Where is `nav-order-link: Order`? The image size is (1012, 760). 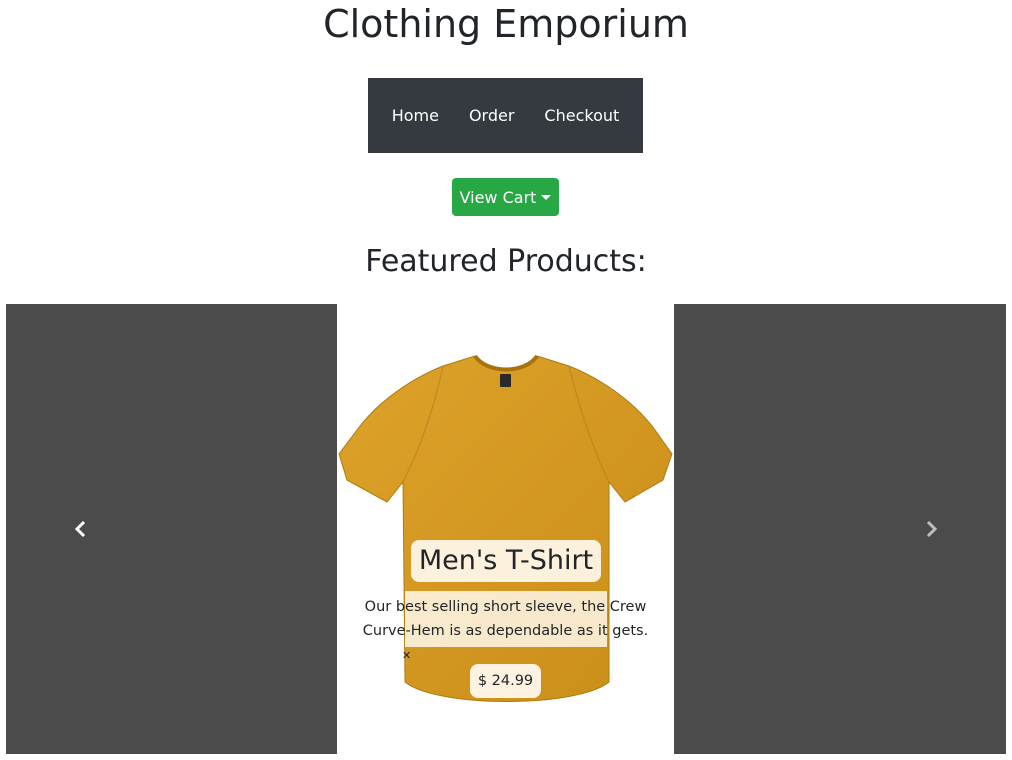 nav-order-link: Order is located at coordinates (491, 115).